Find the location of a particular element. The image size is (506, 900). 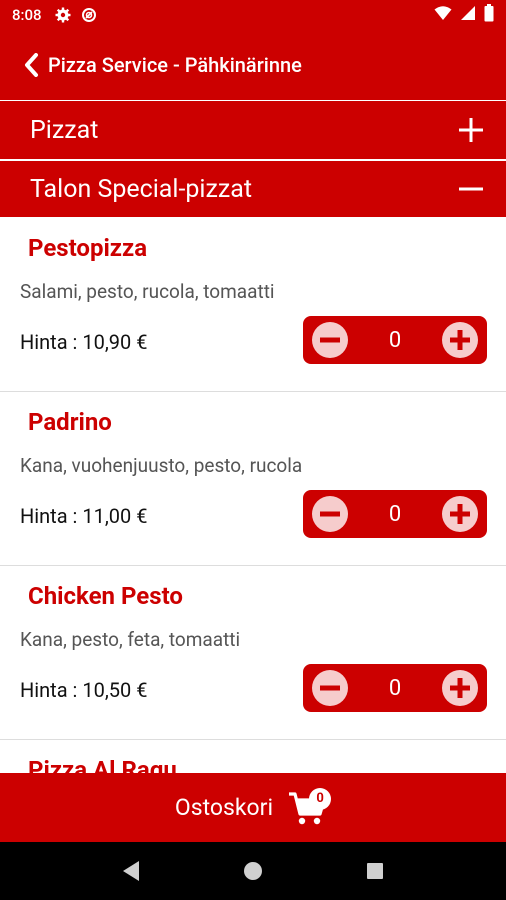

category-talon-special: Talon Special-pizzat is located at coordinates (253, 189).